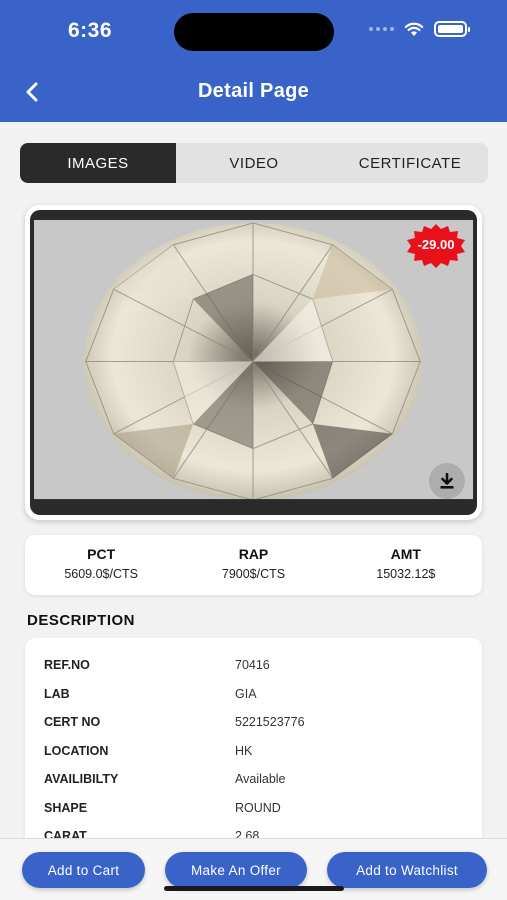  I want to click on discount-value: -29.00, so click(436, 244).